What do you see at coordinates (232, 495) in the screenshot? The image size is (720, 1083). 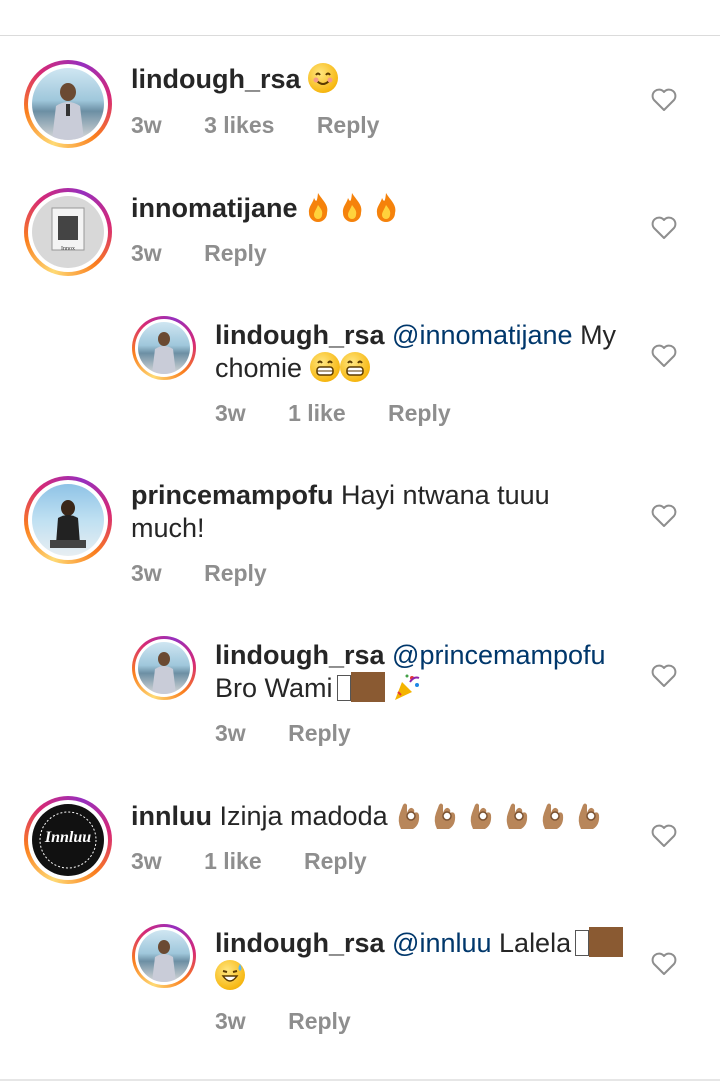 I see `comment-username: princemampofu` at bounding box center [232, 495].